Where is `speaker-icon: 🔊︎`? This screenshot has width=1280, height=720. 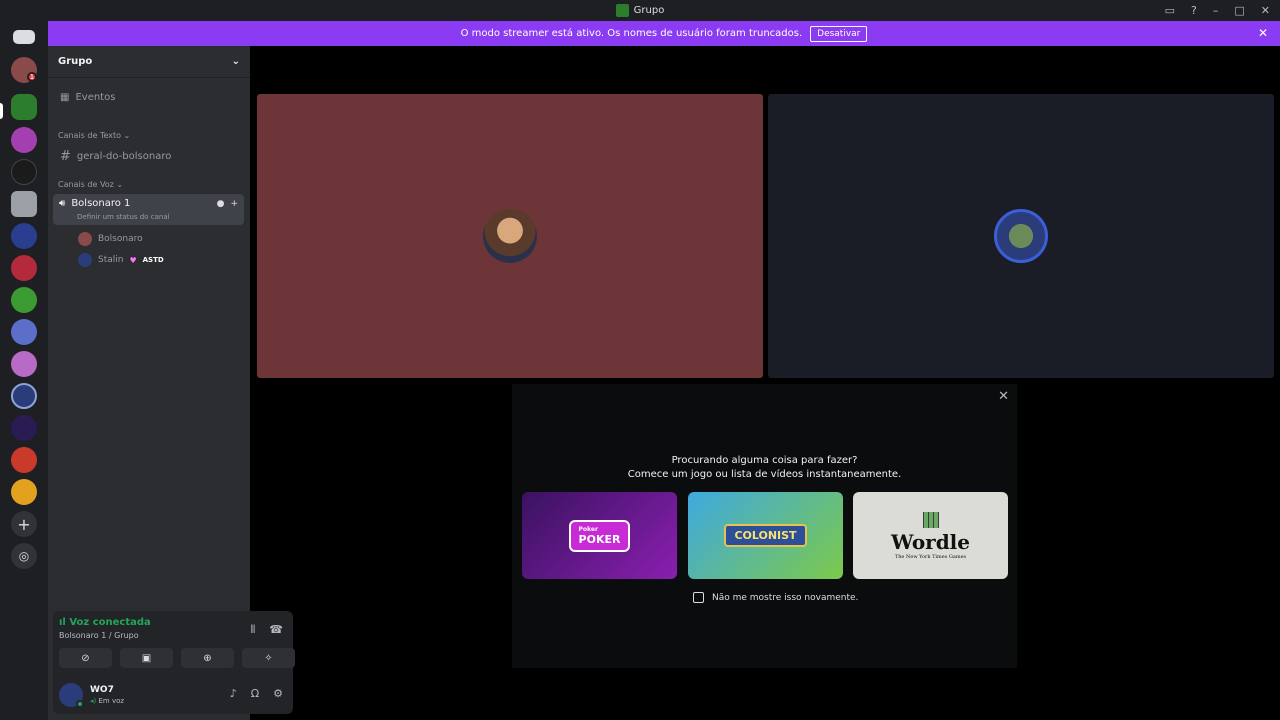
speaker-icon: 🔊︎ is located at coordinates (62, 203).